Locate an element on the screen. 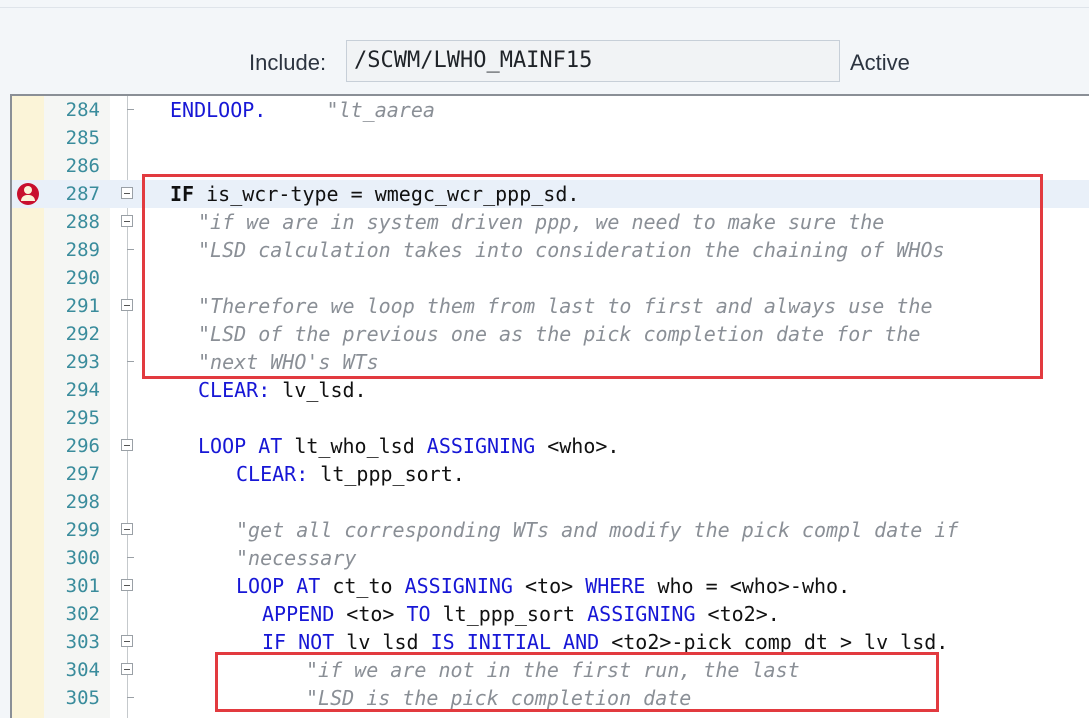  line-number: 293 is located at coordinates (82, 362).